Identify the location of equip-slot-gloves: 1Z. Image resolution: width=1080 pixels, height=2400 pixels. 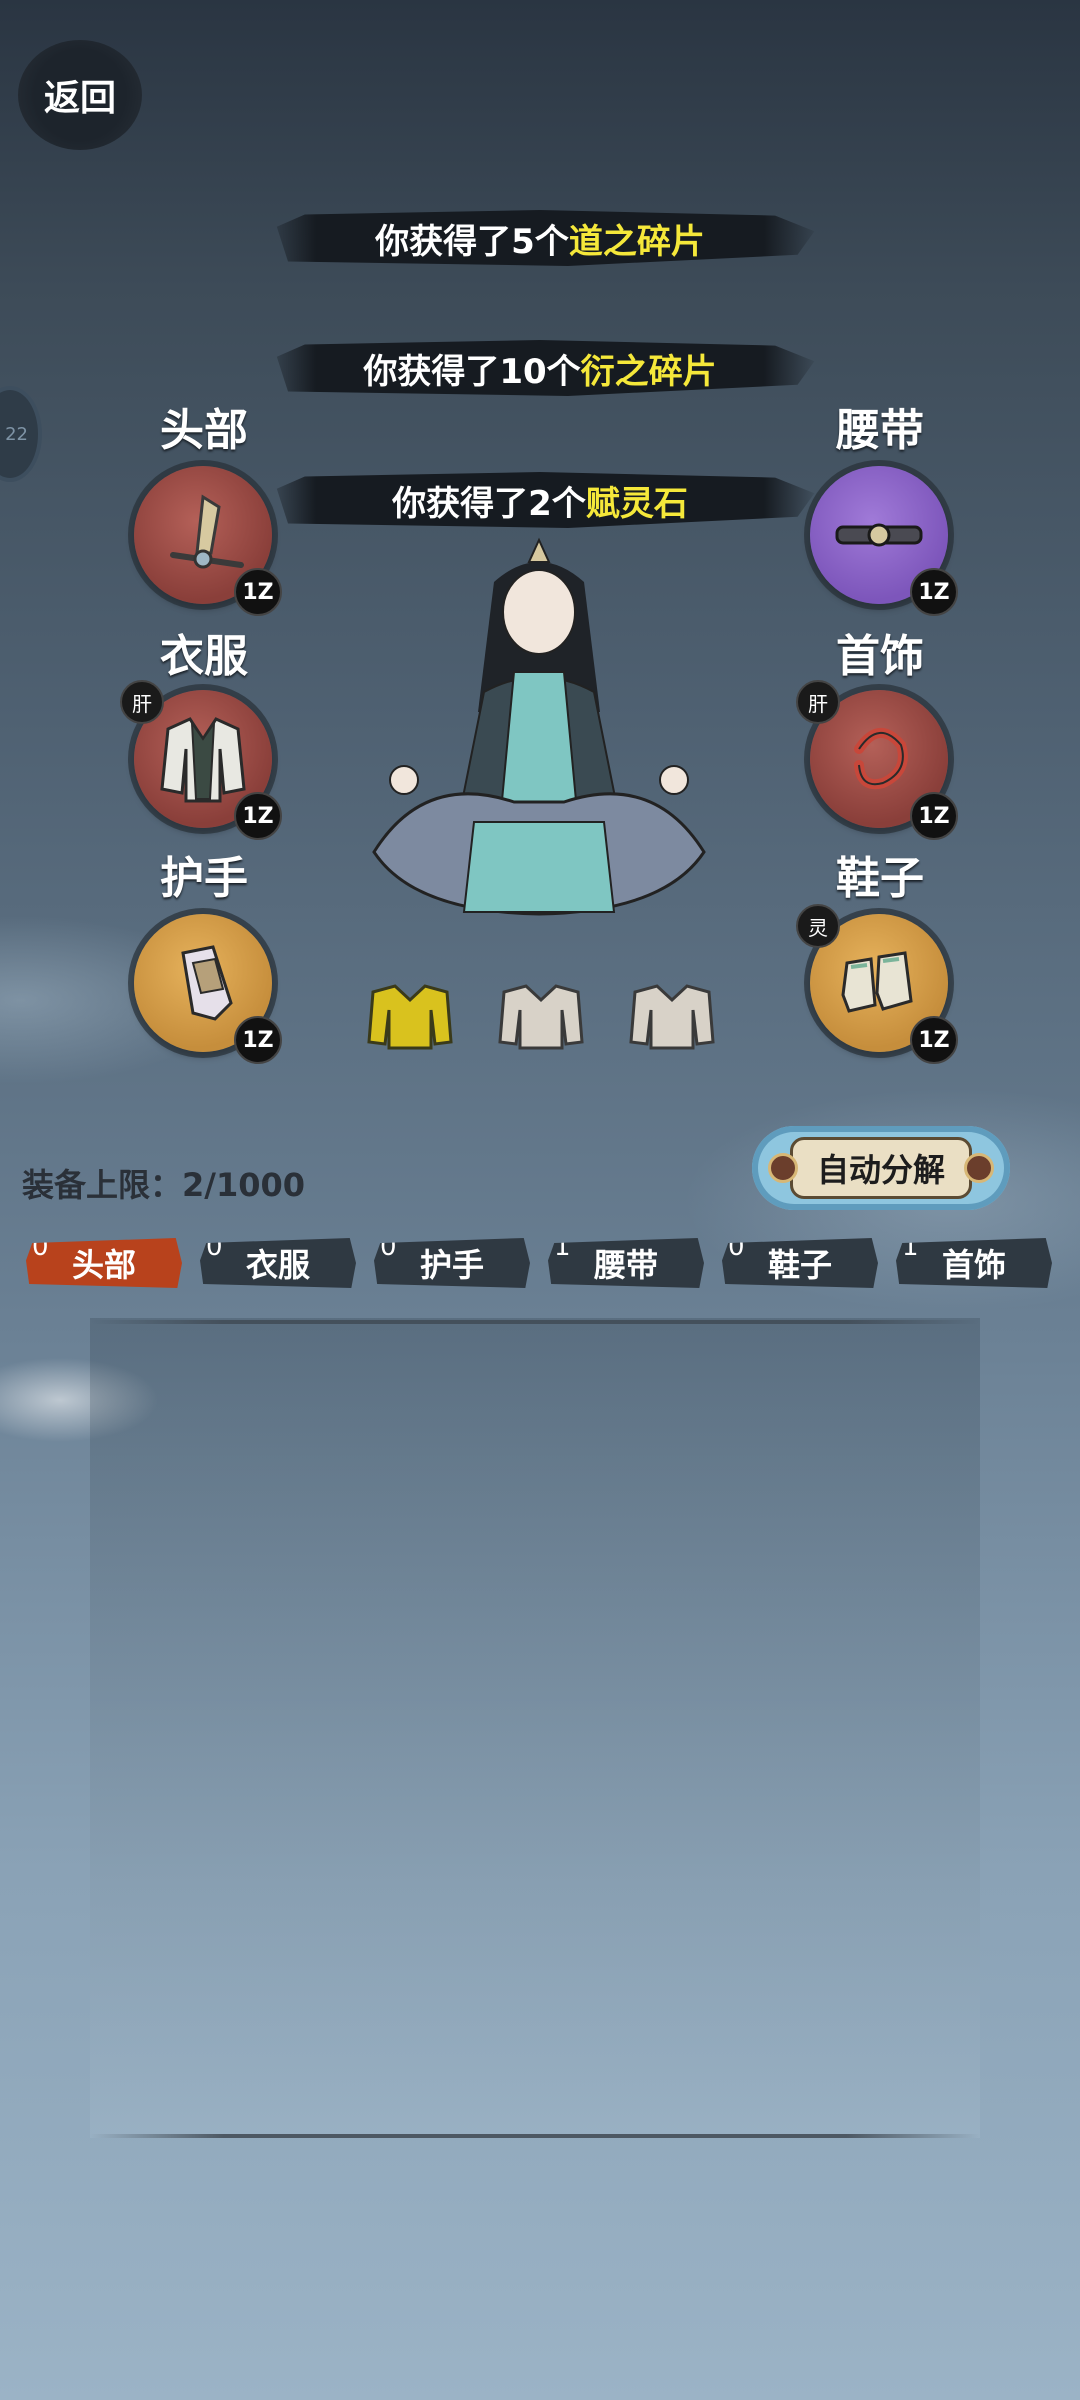
(208, 989).